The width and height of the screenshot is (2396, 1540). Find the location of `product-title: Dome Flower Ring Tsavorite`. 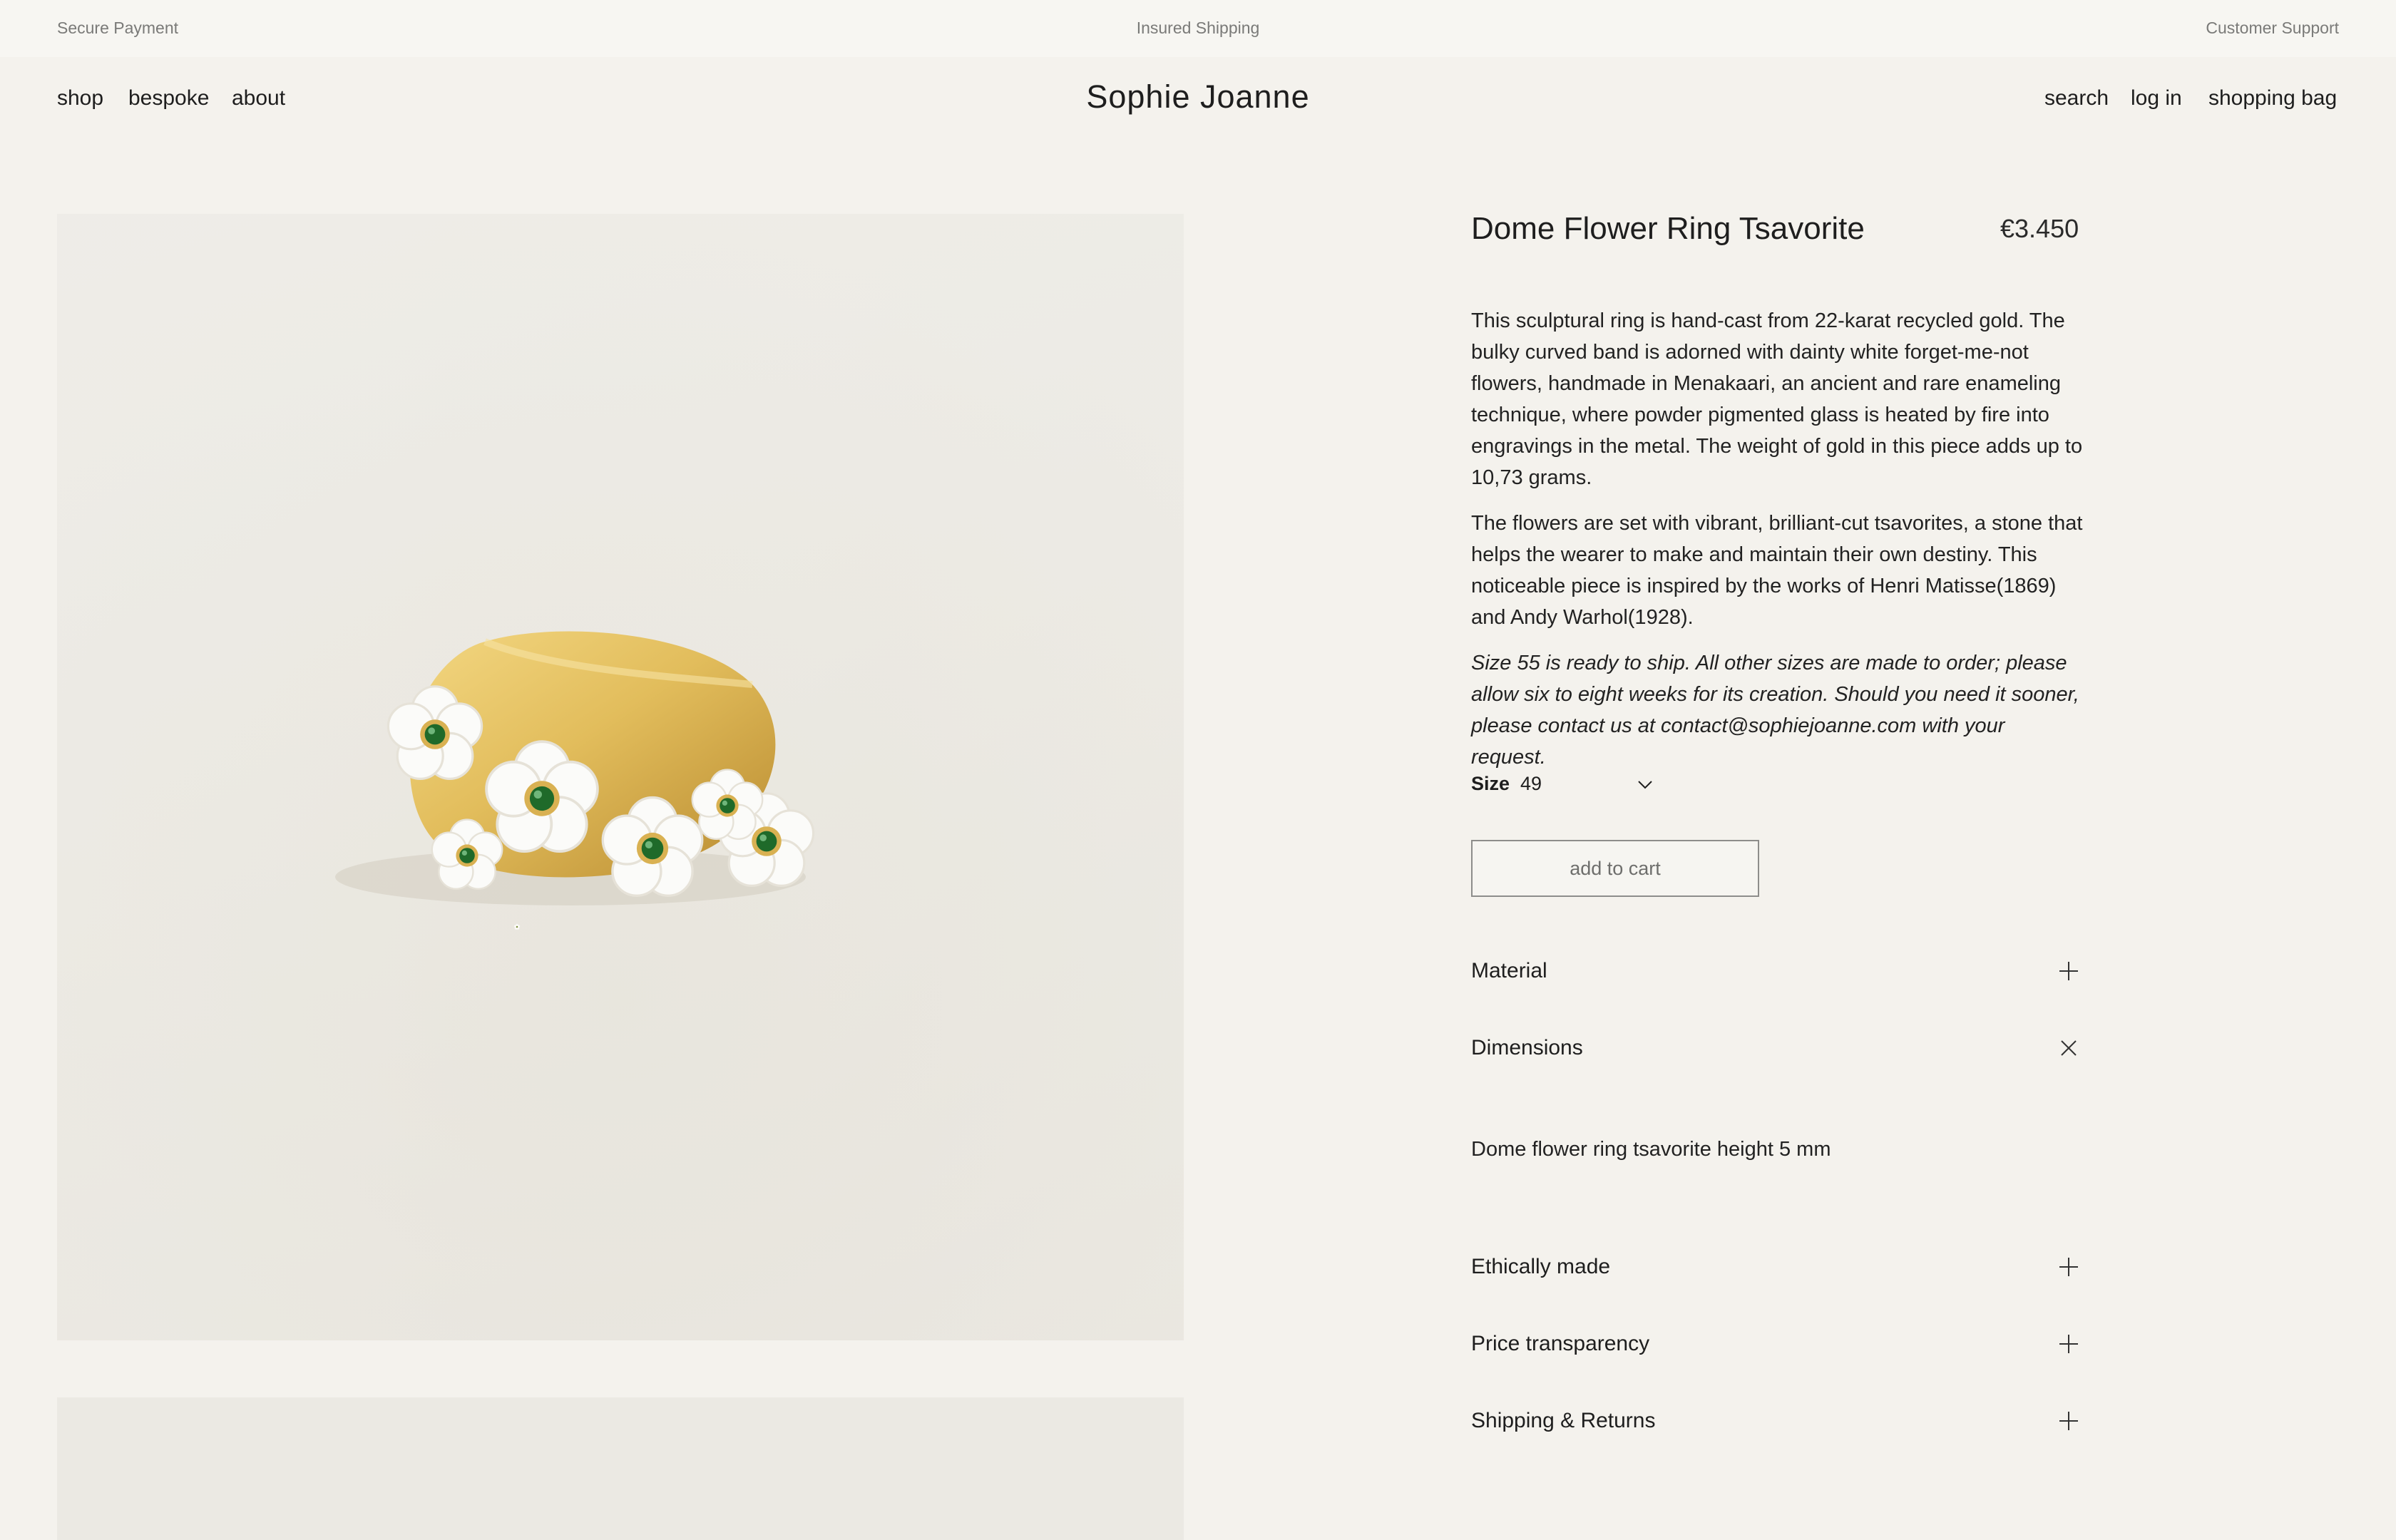

product-title: Dome Flower Ring Tsavorite is located at coordinates (1668, 228).